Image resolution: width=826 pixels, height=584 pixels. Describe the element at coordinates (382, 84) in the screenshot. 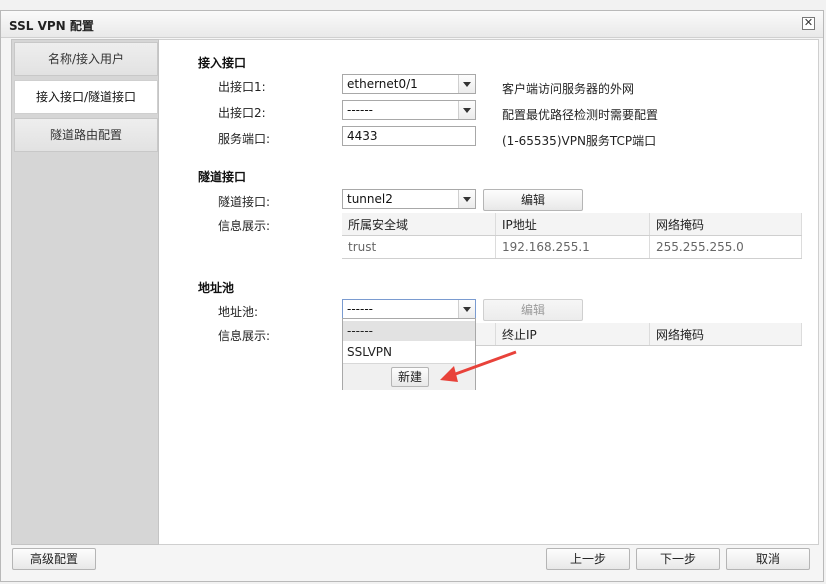

I see `exit1-value: ethernet0/1` at that location.